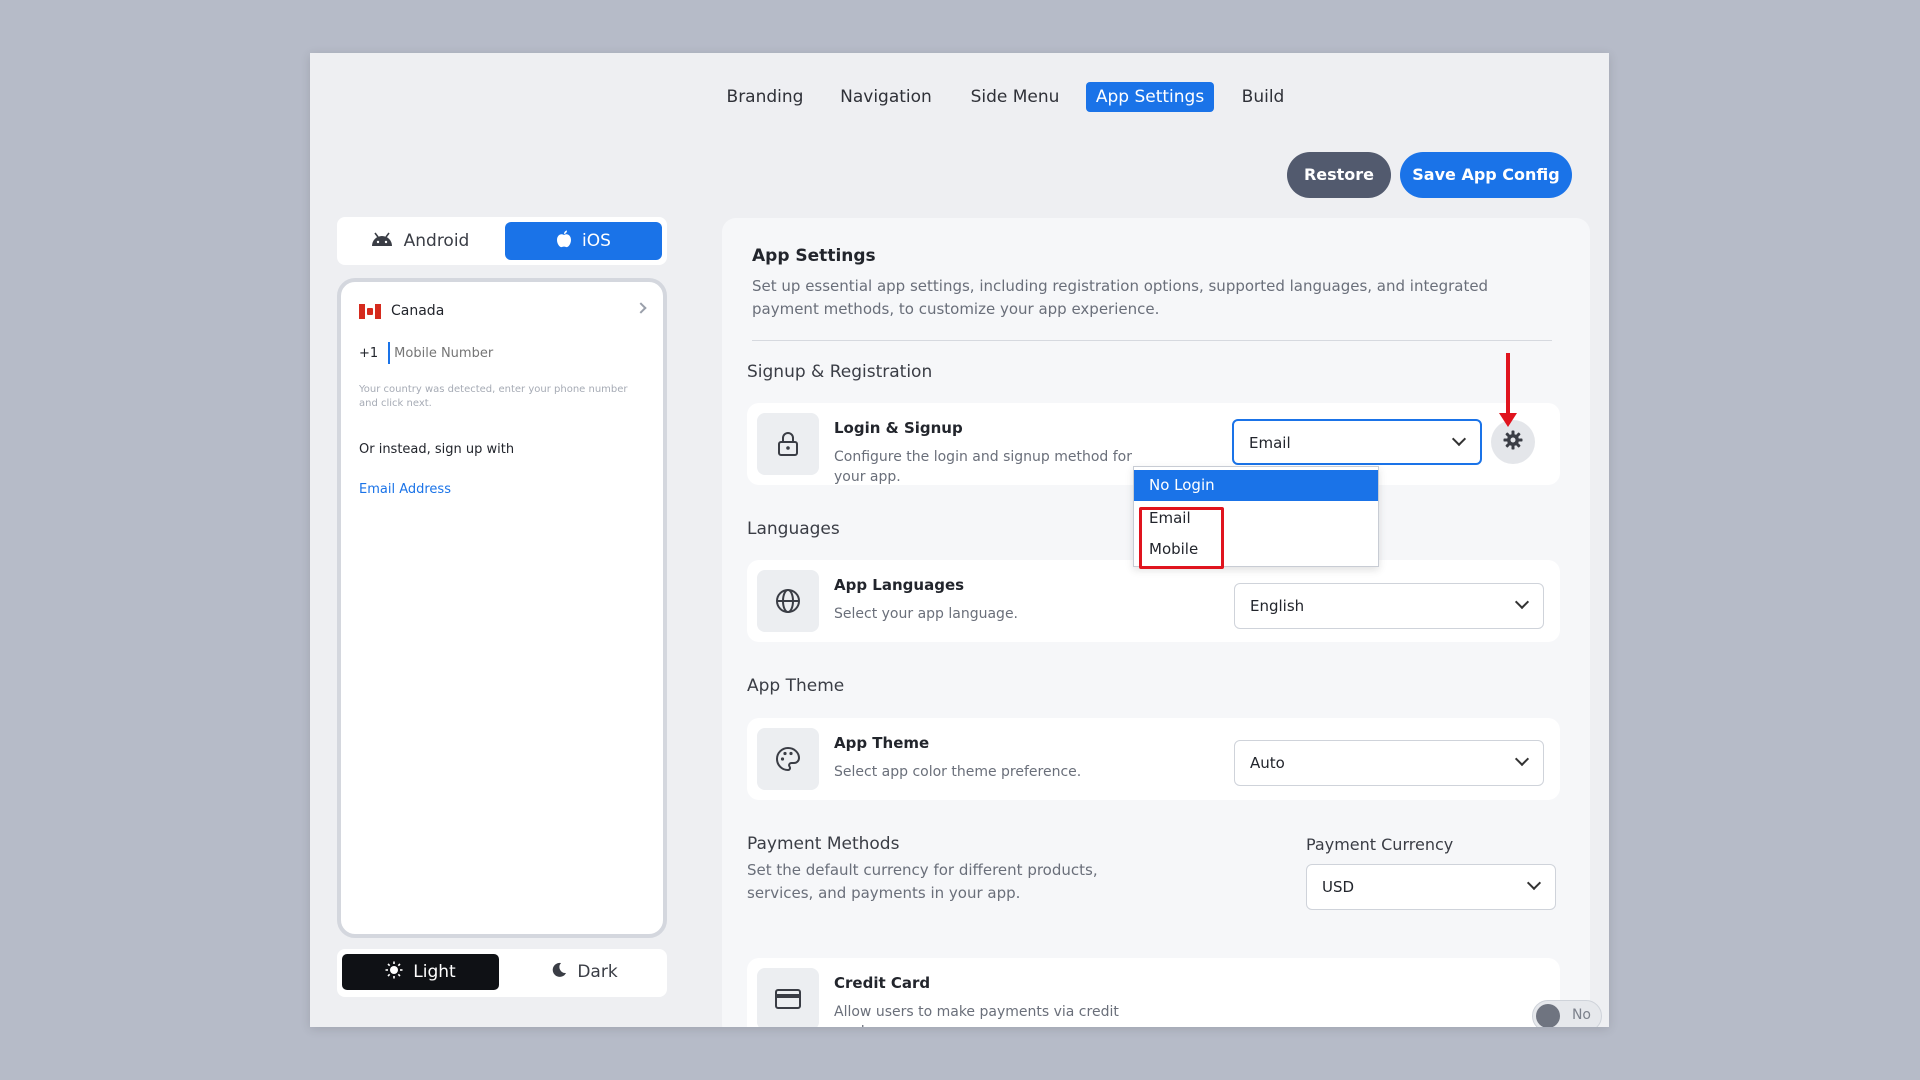 This screenshot has height=1080, width=1920. Describe the element at coordinates (793, 529) in the screenshot. I see `section-languages-title: Languages` at that location.